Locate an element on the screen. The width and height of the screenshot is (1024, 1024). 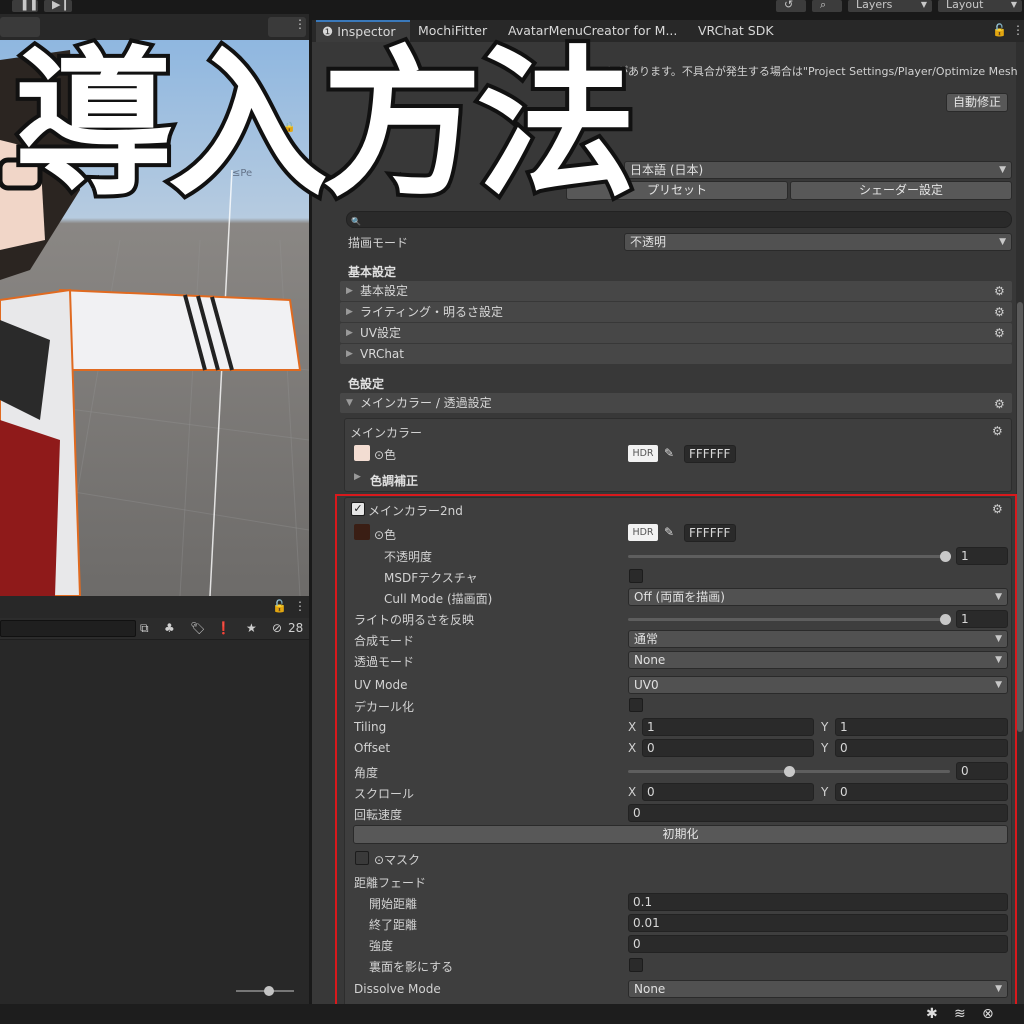
shader-settings-button: シェーダー設定 is located at coordinates (901, 190).